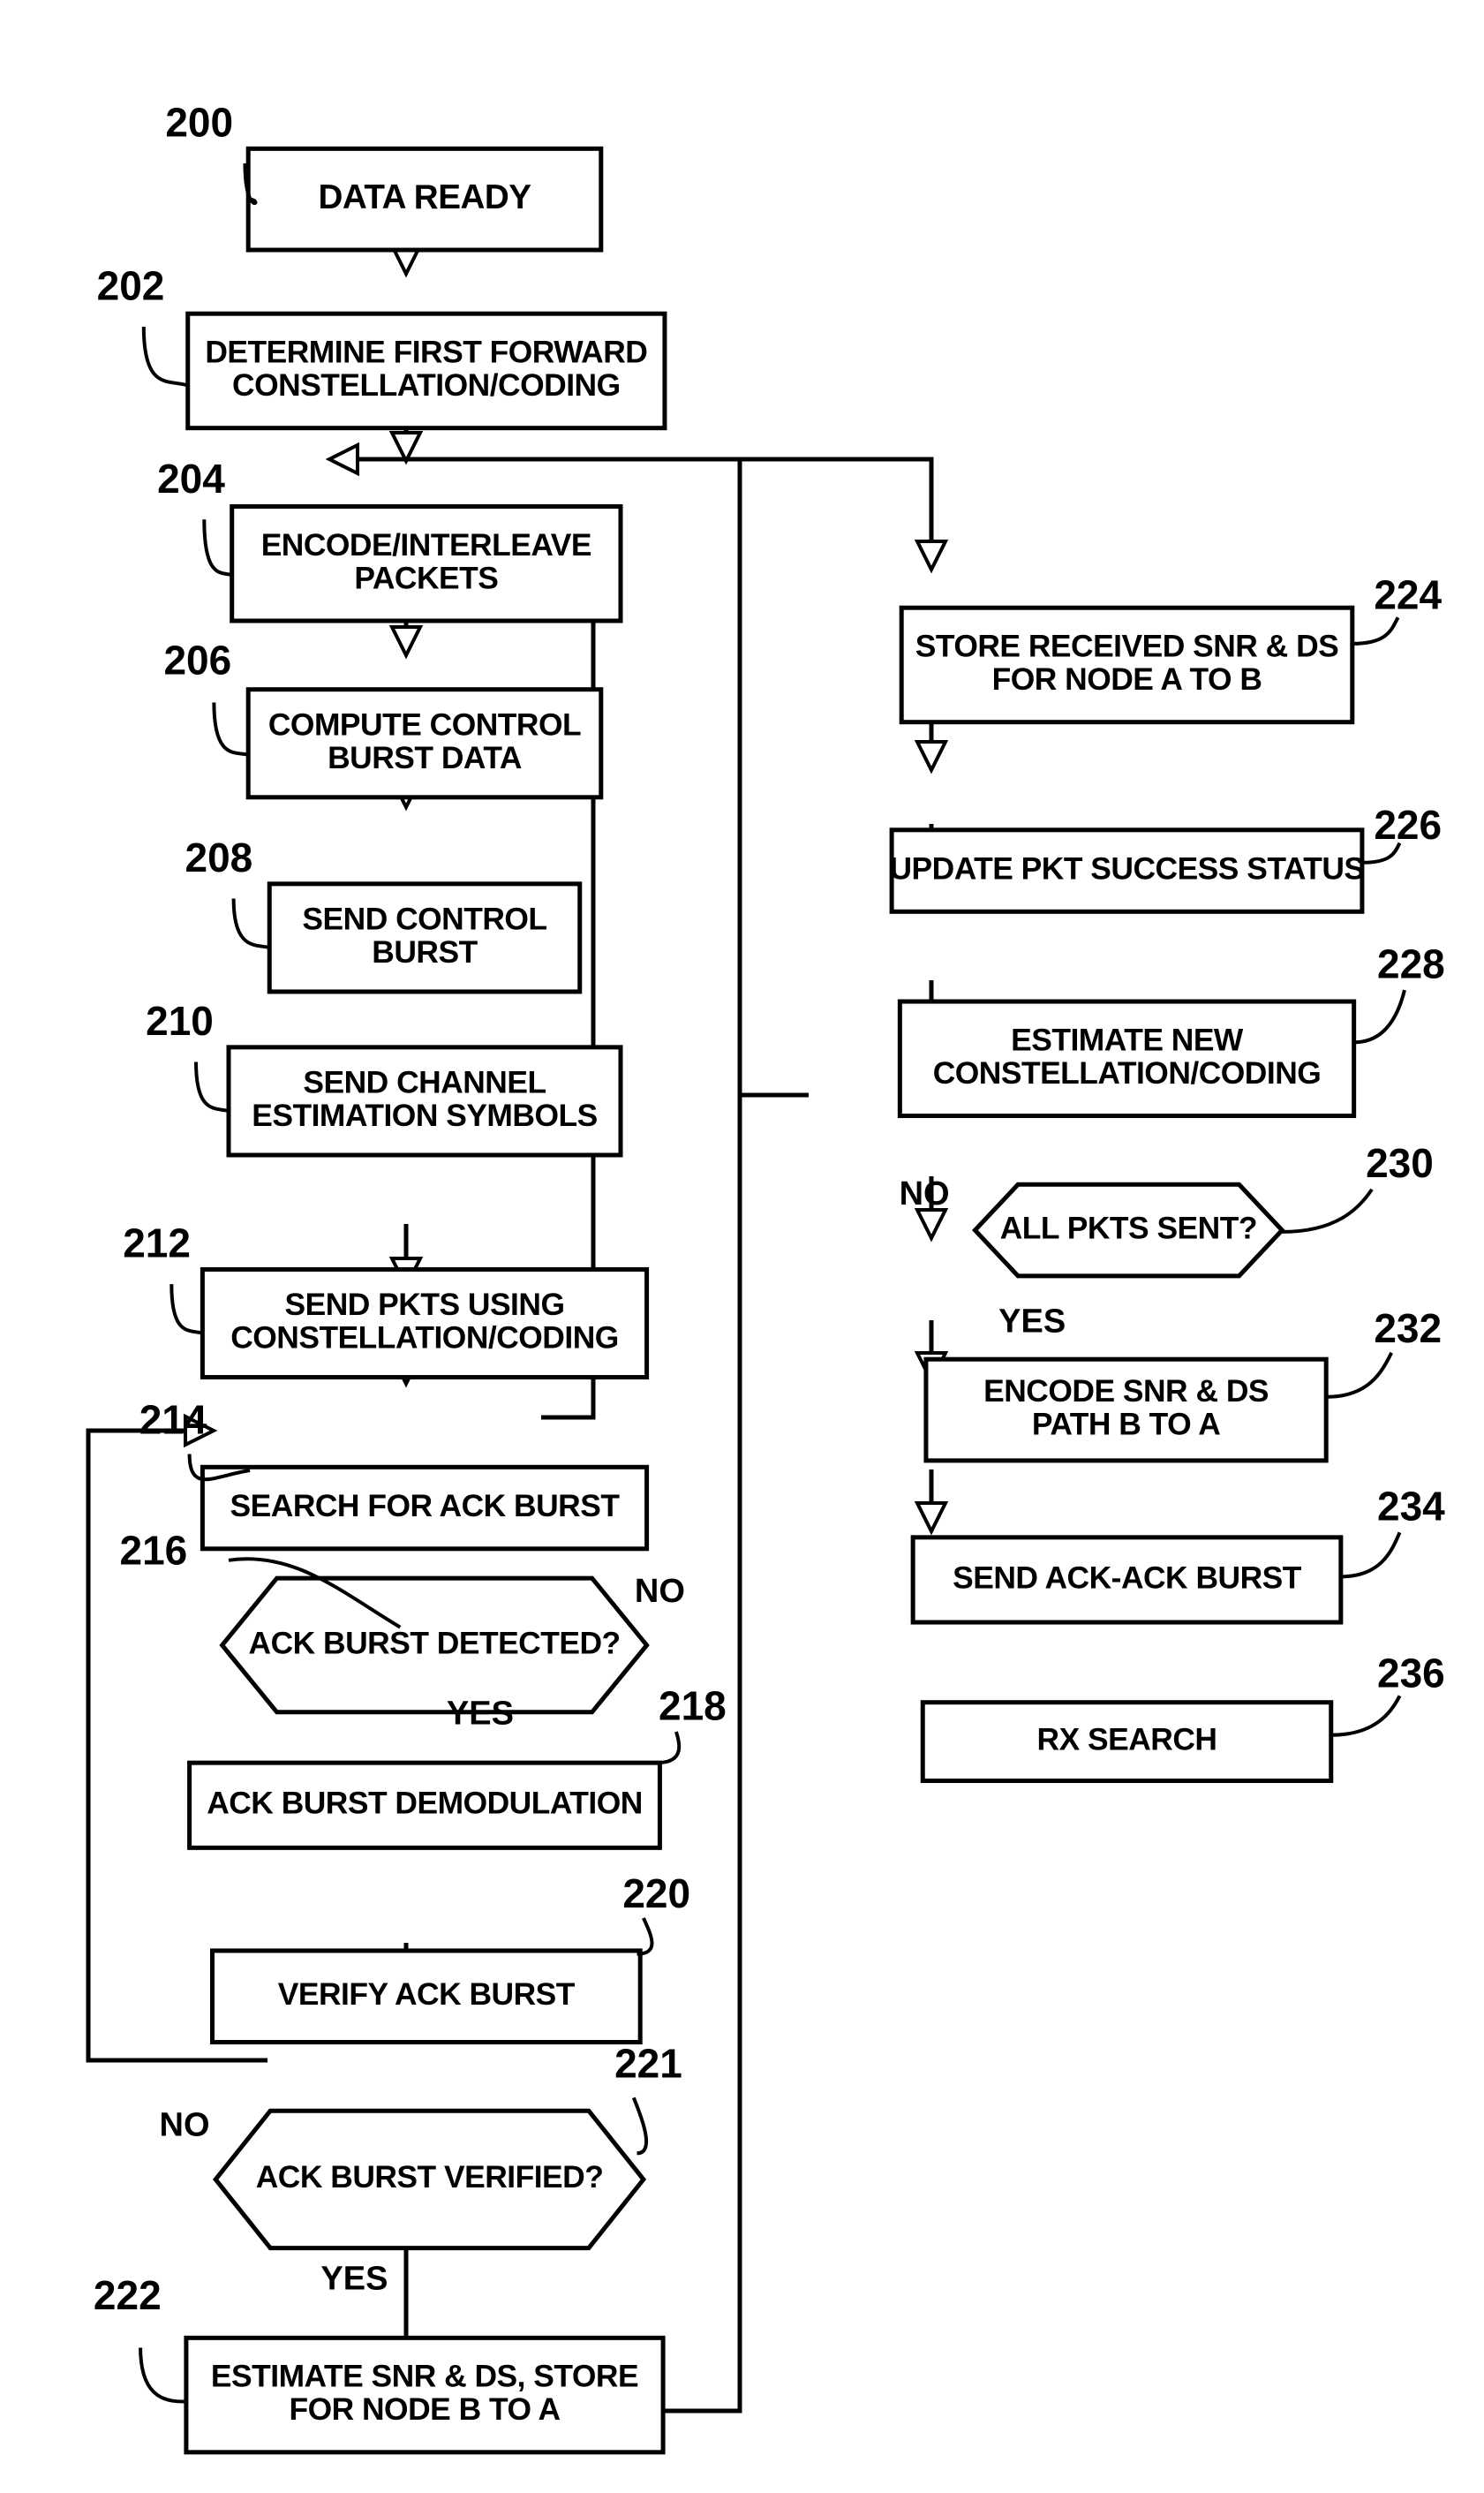 The image size is (1484, 2493). I want to click on reference-number: 220, so click(656, 1893).